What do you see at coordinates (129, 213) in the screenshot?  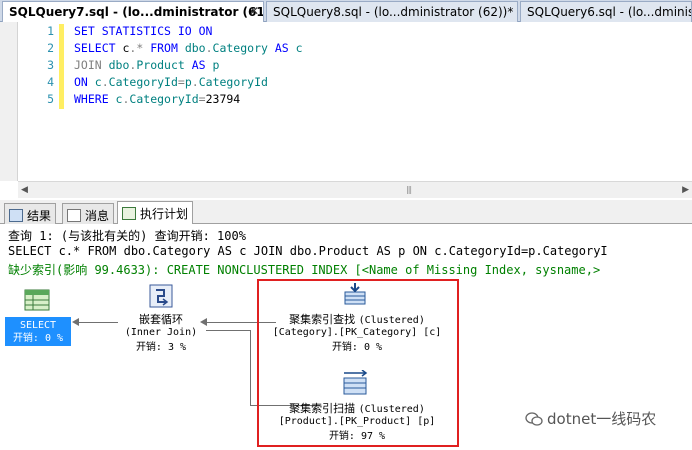 I see `execution-plan-icon` at bounding box center [129, 213].